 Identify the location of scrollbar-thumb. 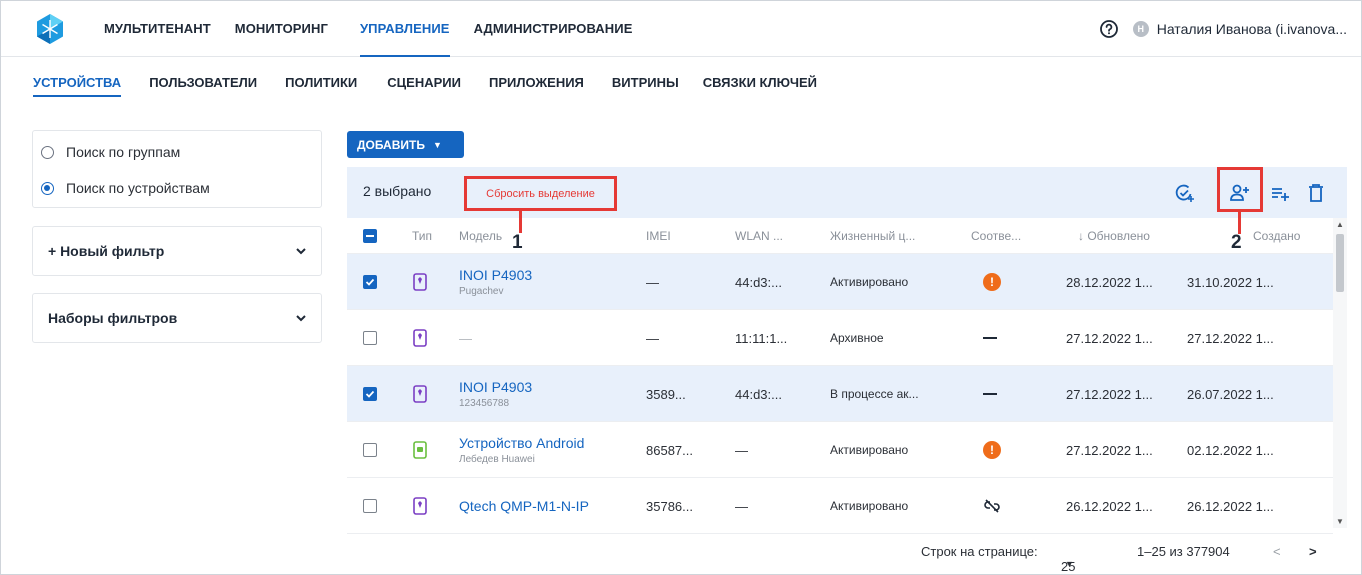
(1340, 263).